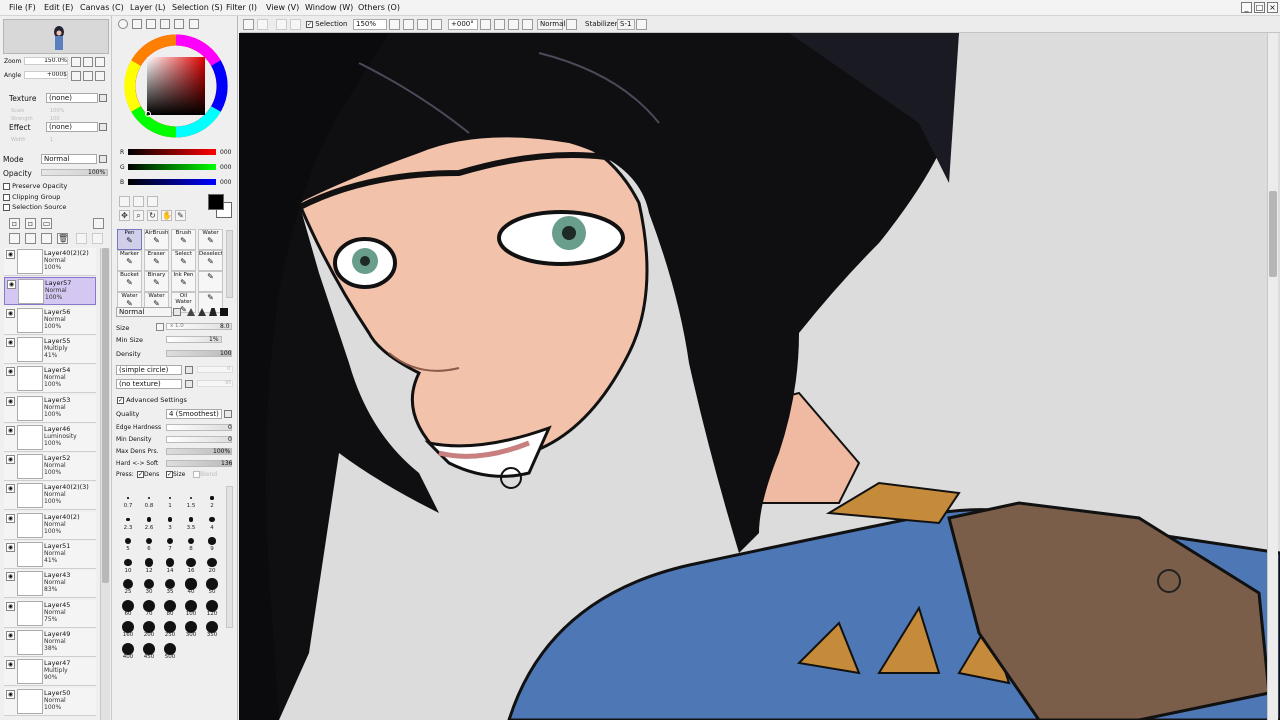  I want to click on nav-zoom-in-icon, so click(88, 62).